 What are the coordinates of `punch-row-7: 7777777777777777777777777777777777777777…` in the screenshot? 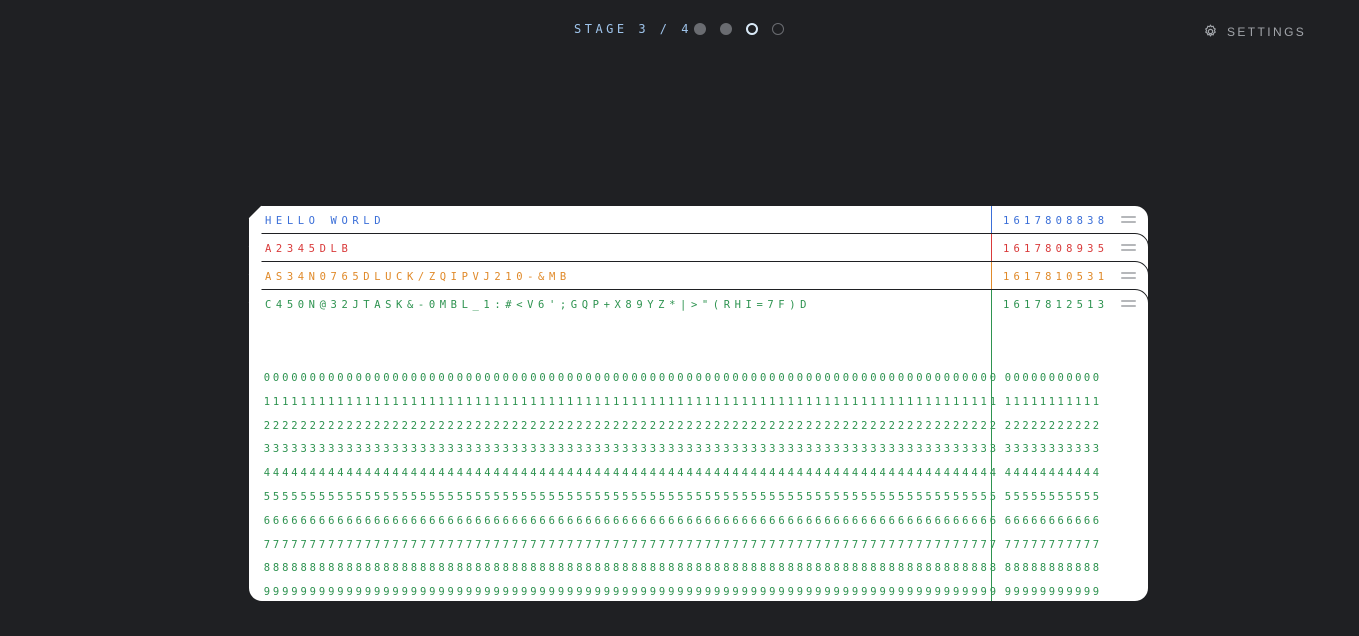 It's located at (699, 545).